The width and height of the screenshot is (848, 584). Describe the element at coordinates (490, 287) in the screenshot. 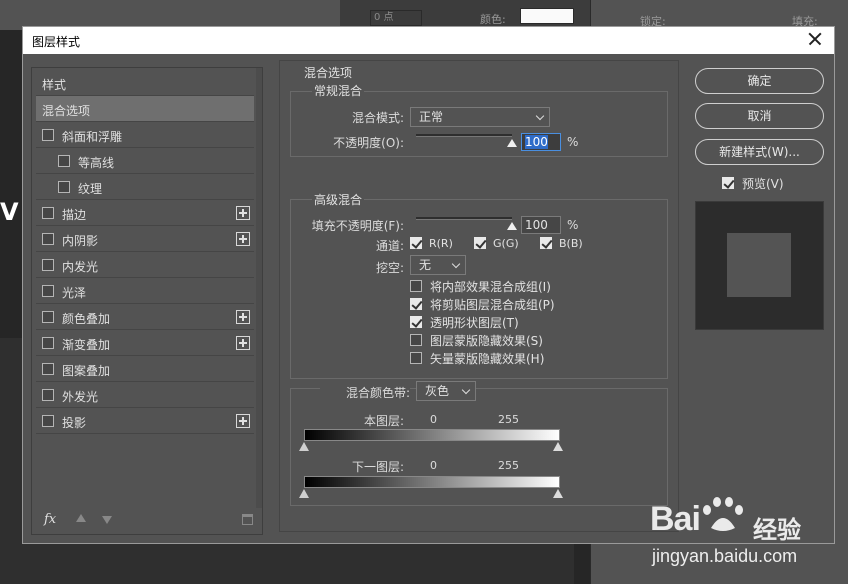

I see `option-label: 将内部效果混合成组(I)` at that location.